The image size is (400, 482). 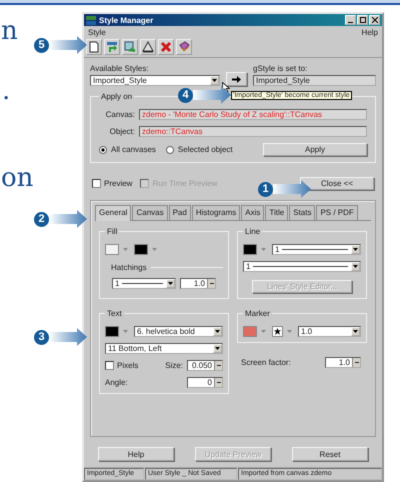 What do you see at coordinates (112, 231) in the screenshot?
I see `group-title: Fill` at bounding box center [112, 231].